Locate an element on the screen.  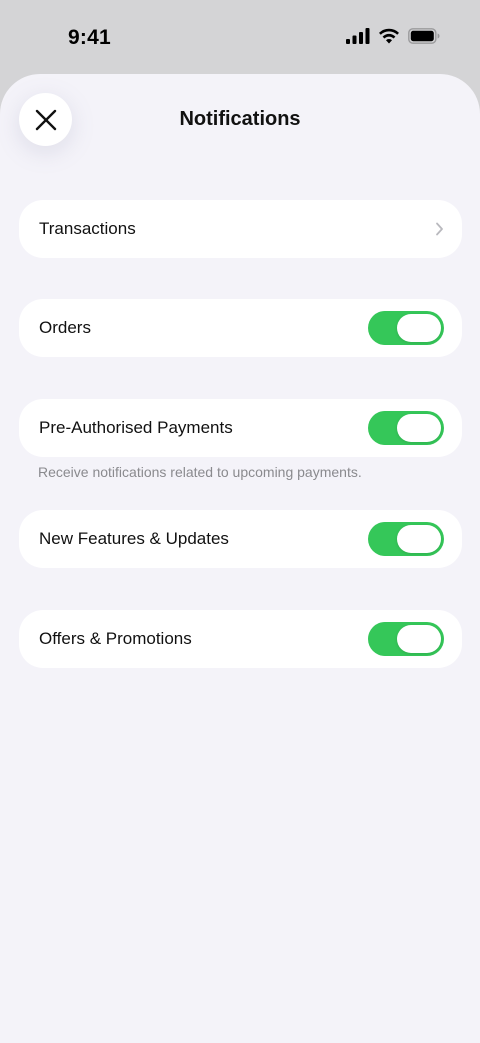
orders-toggle is located at coordinates (406, 328).